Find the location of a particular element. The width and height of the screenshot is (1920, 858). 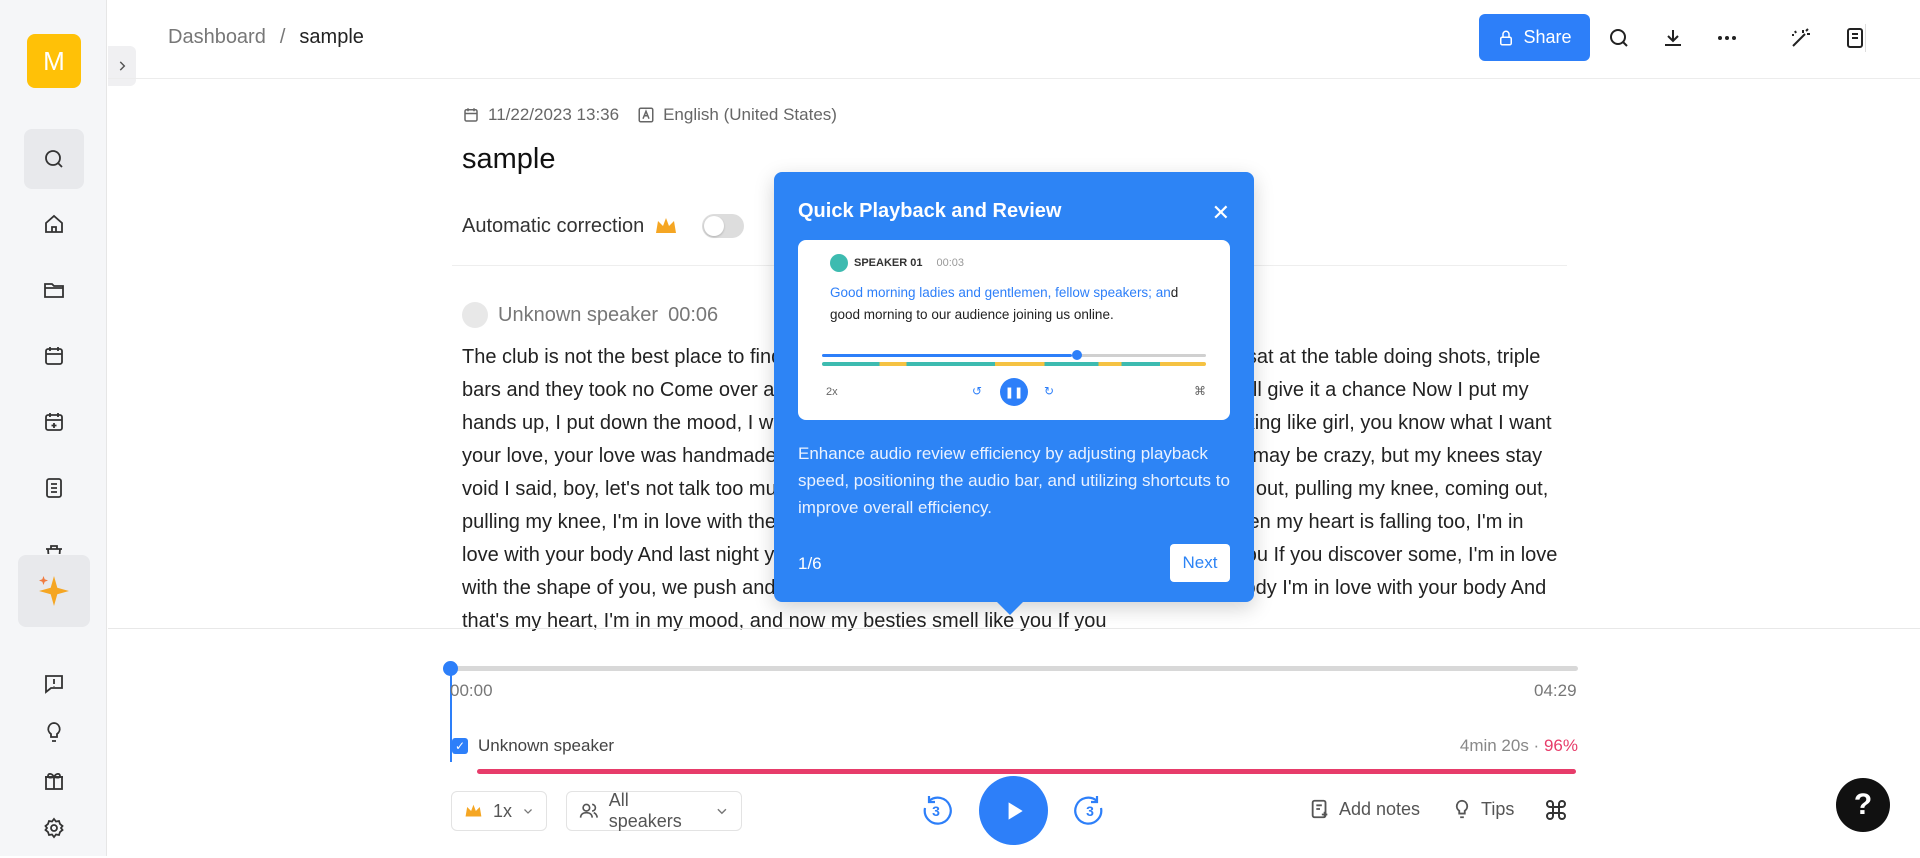

gear-icon is located at coordinates (54, 828).